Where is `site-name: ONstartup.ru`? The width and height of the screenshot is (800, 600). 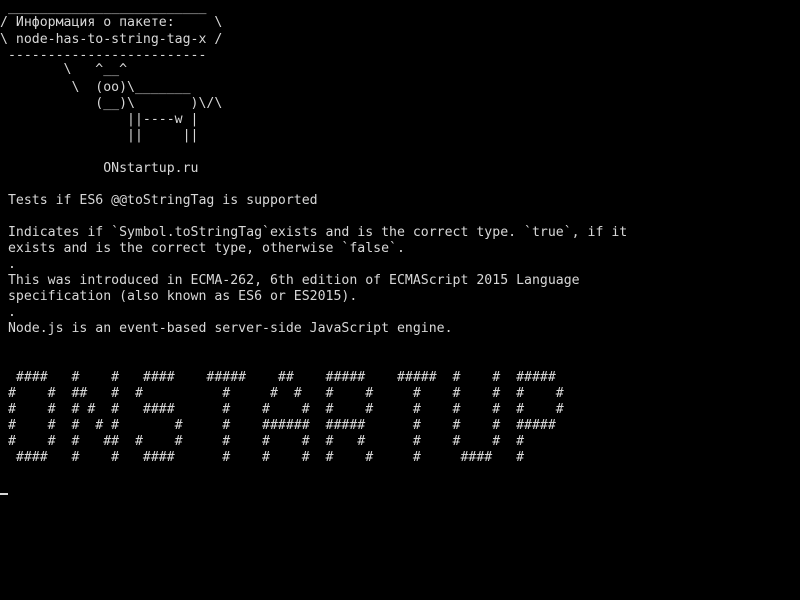 site-name: ONstartup.ru is located at coordinates (99, 168).